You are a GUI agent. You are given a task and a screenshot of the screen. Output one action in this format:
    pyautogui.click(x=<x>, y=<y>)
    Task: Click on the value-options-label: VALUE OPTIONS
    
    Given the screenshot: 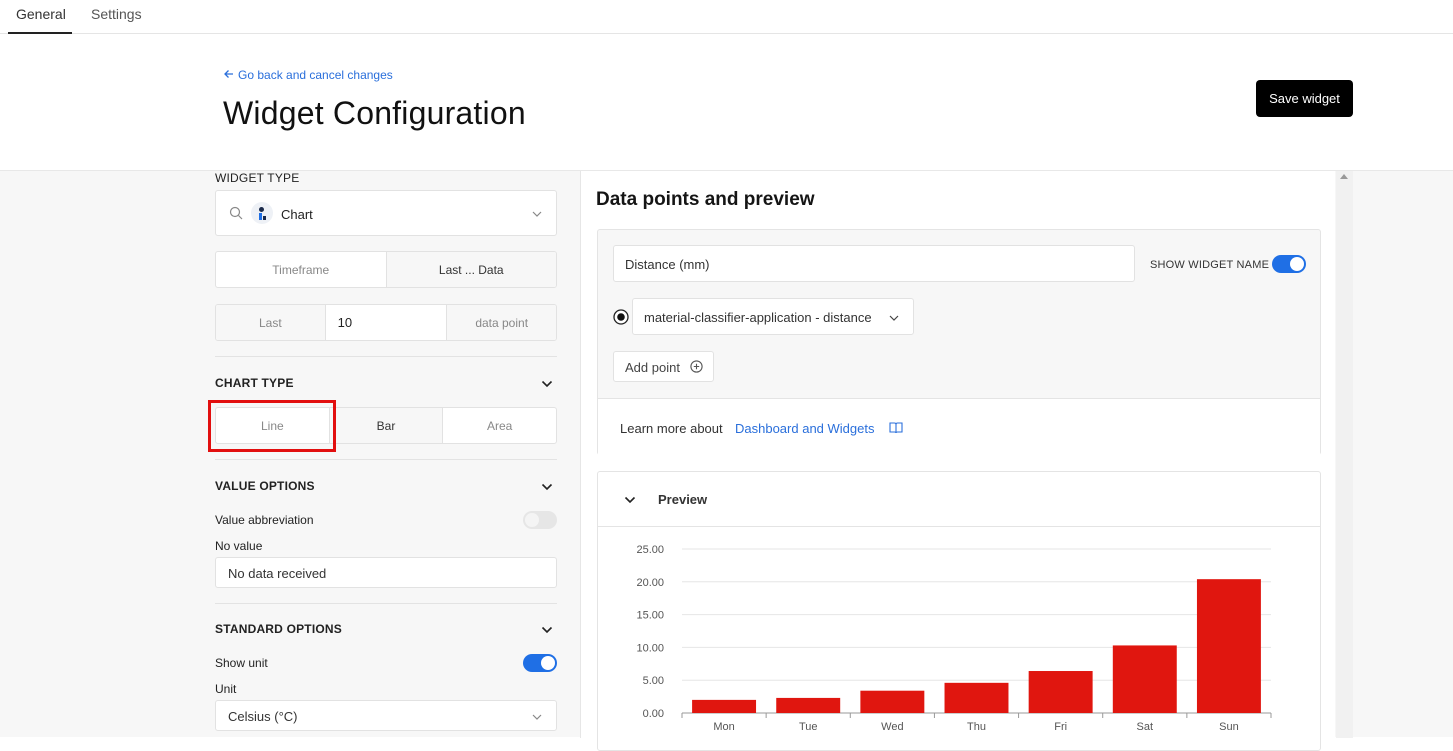 What is the action you would take?
    pyautogui.click(x=265, y=486)
    